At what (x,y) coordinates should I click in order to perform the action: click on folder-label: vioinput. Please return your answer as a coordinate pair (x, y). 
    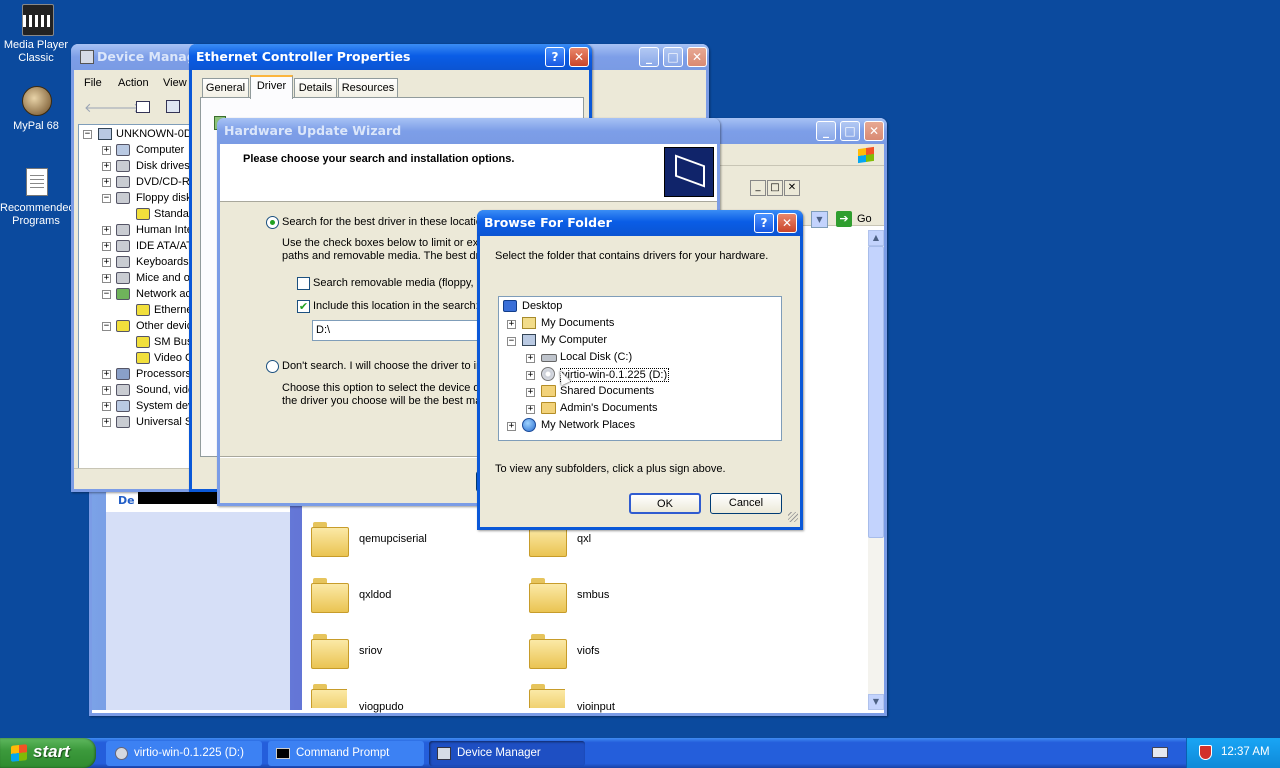
    Looking at the image, I should click on (596, 707).